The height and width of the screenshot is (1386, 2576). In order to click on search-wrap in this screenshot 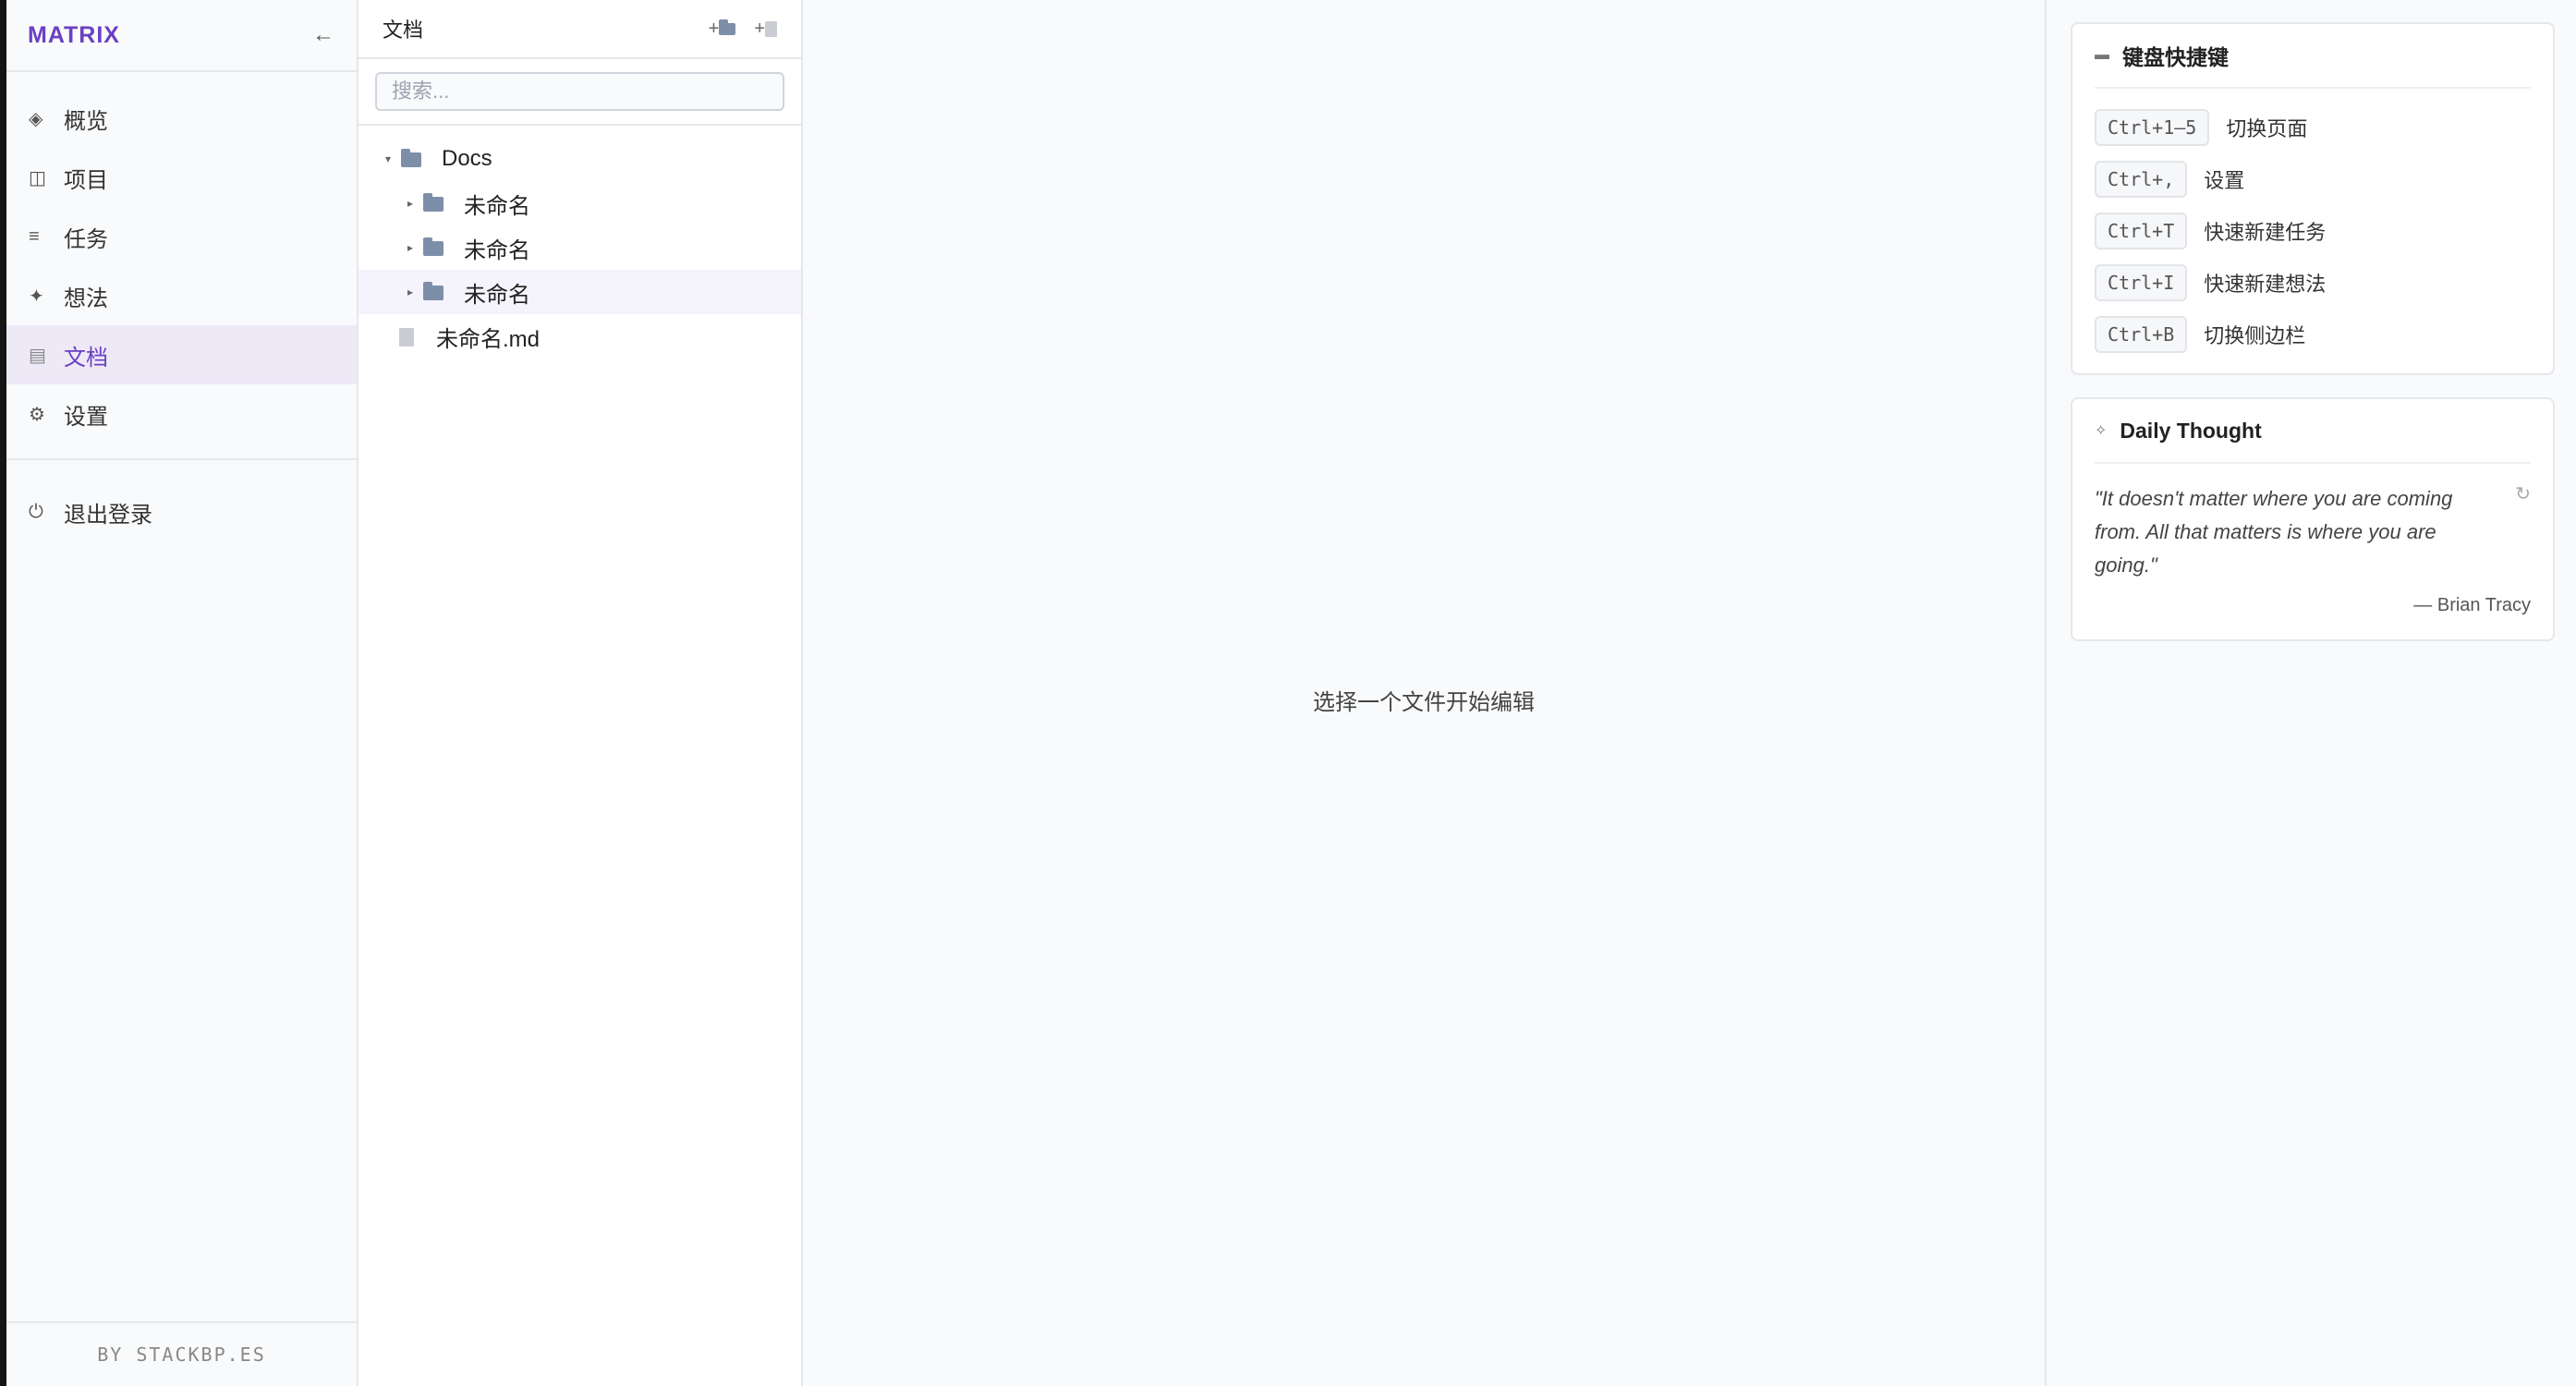, I will do `click(579, 93)`.